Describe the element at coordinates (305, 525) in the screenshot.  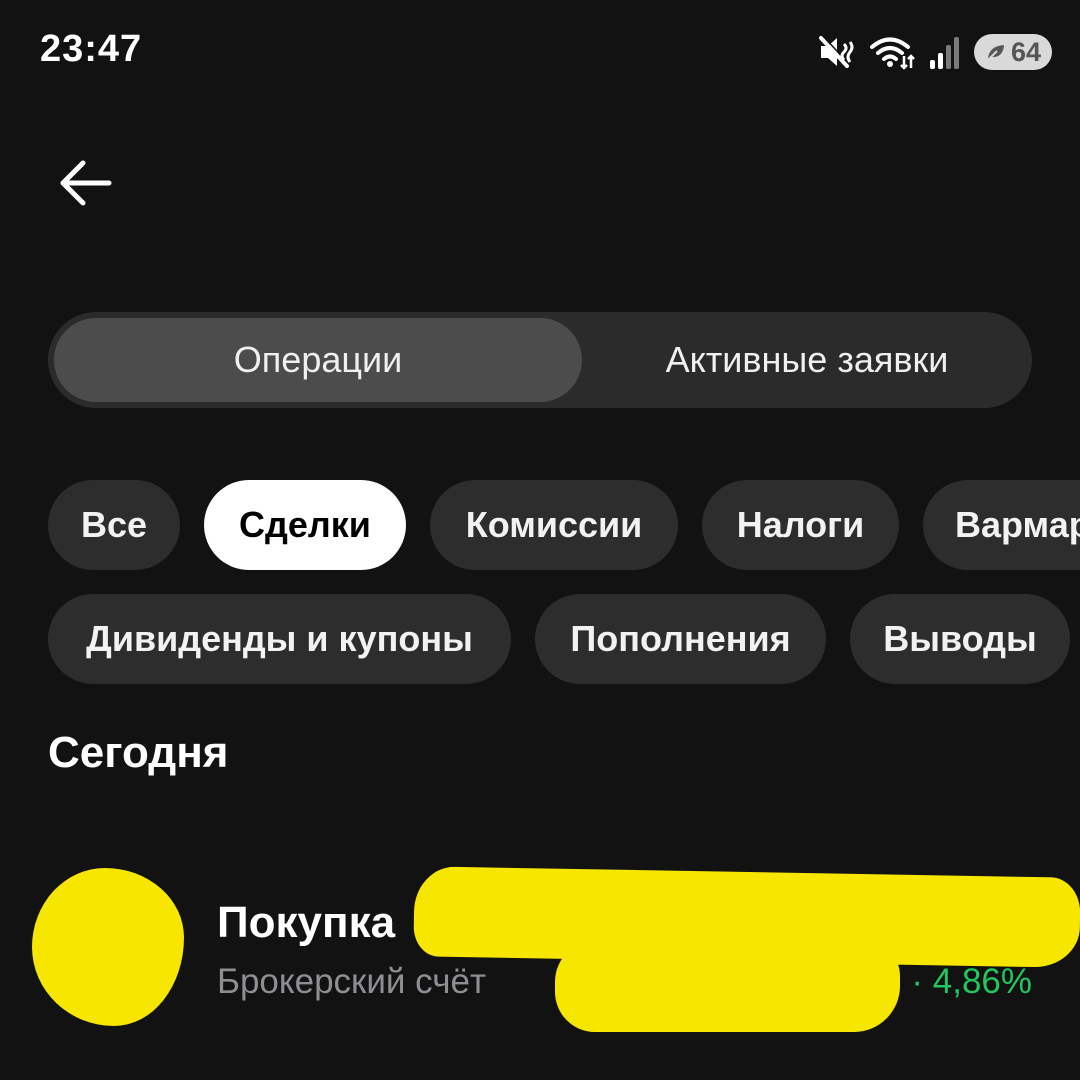
I see `chip-deals: Сделки` at that location.